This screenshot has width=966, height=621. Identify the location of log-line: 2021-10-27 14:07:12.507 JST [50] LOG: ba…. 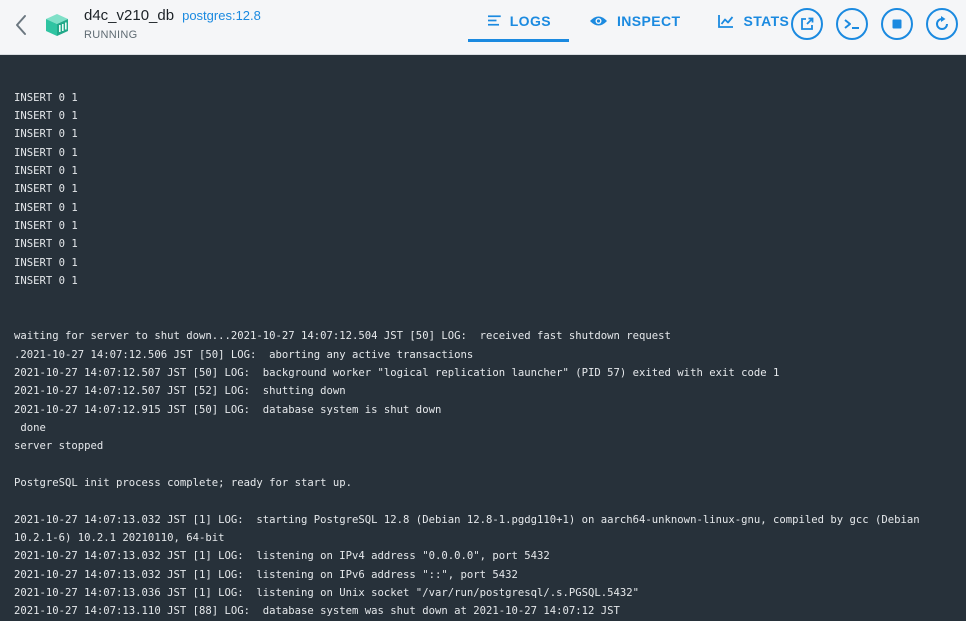
(397, 372).